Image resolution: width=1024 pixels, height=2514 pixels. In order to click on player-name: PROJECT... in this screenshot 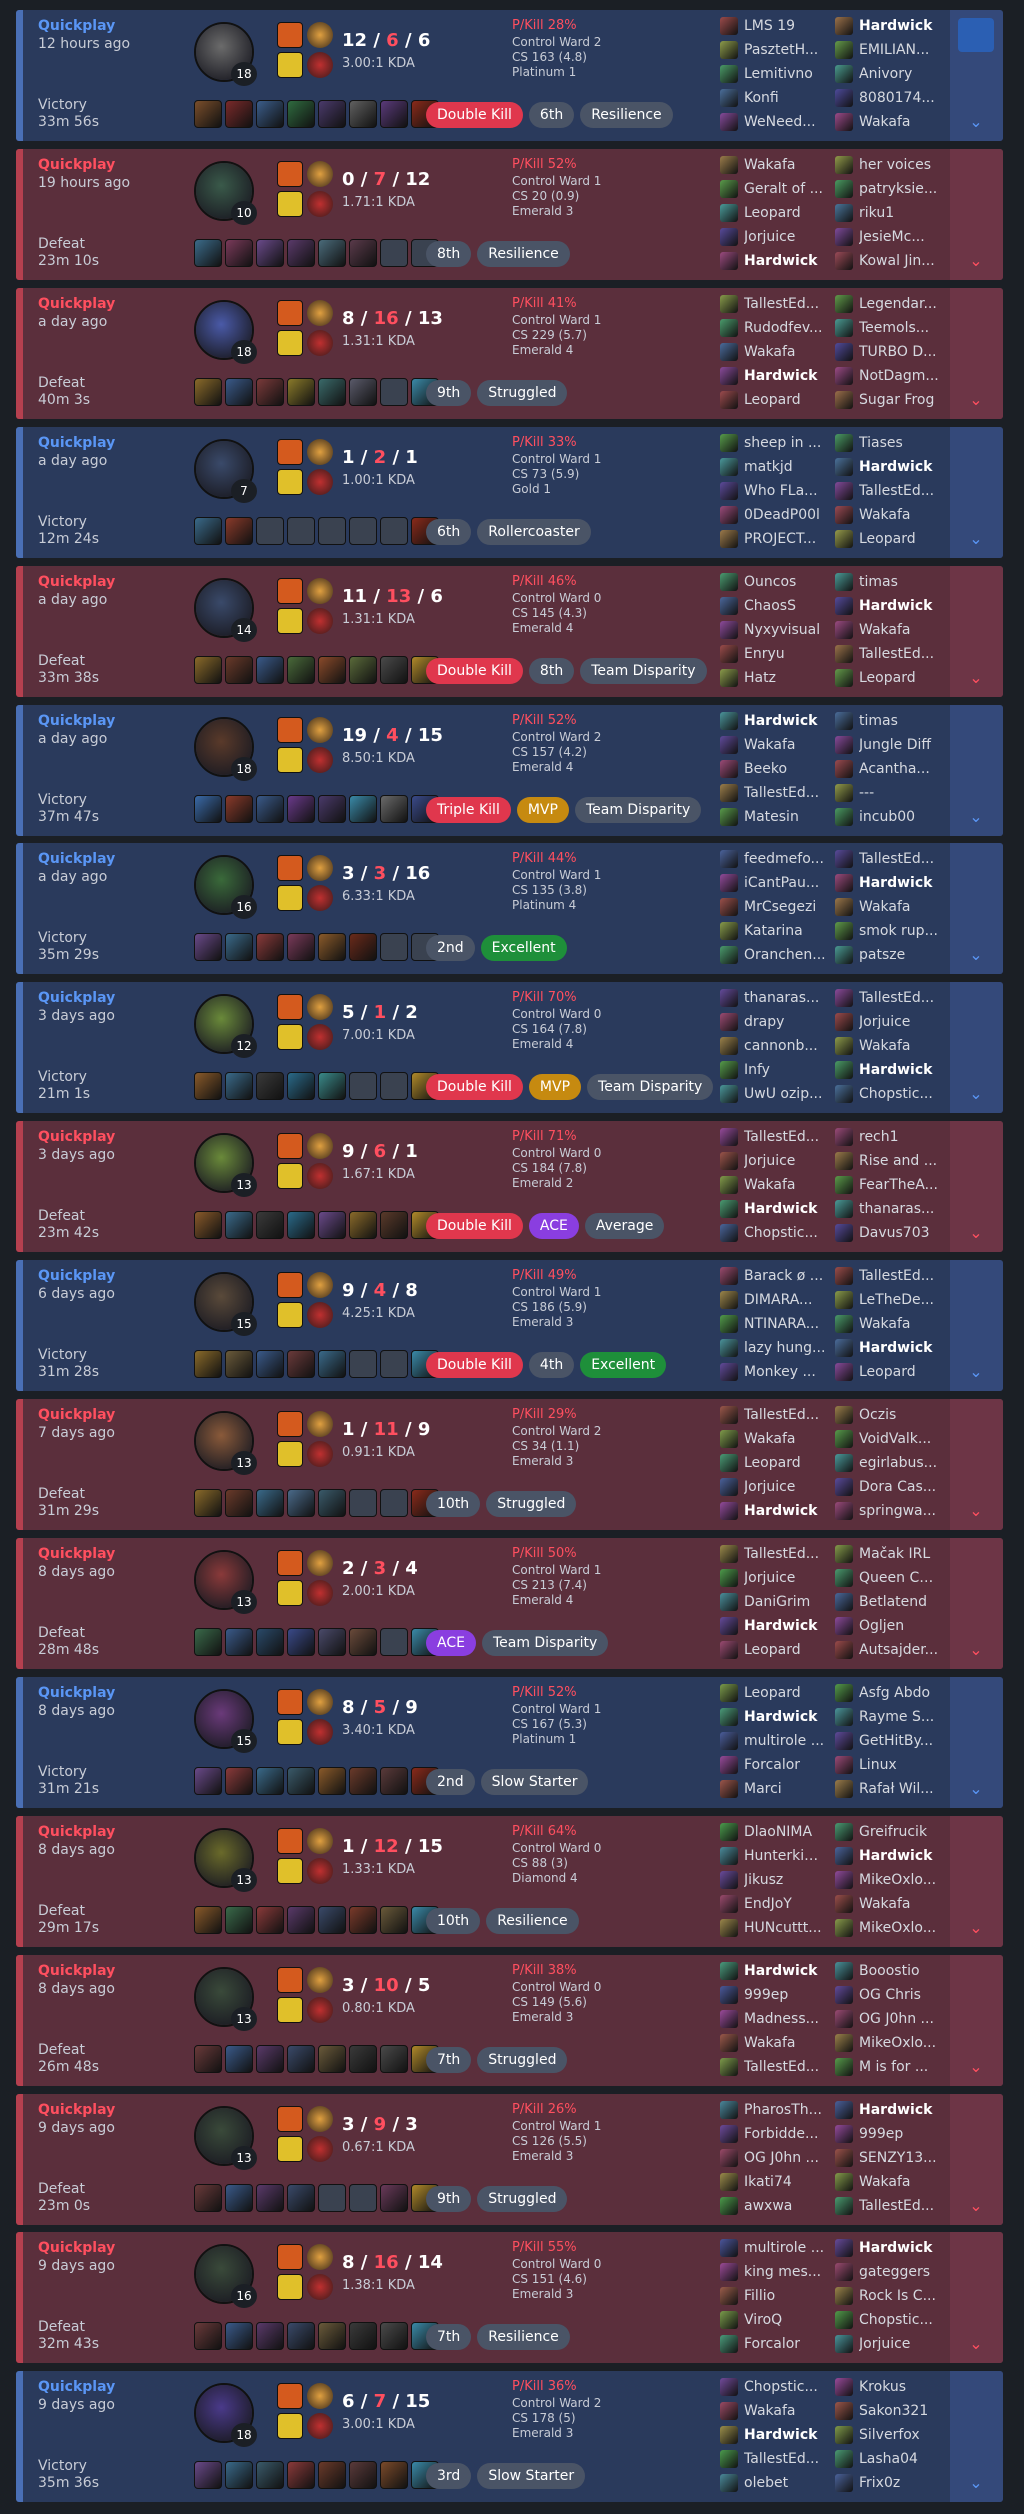, I will do `click(785, 539)`.